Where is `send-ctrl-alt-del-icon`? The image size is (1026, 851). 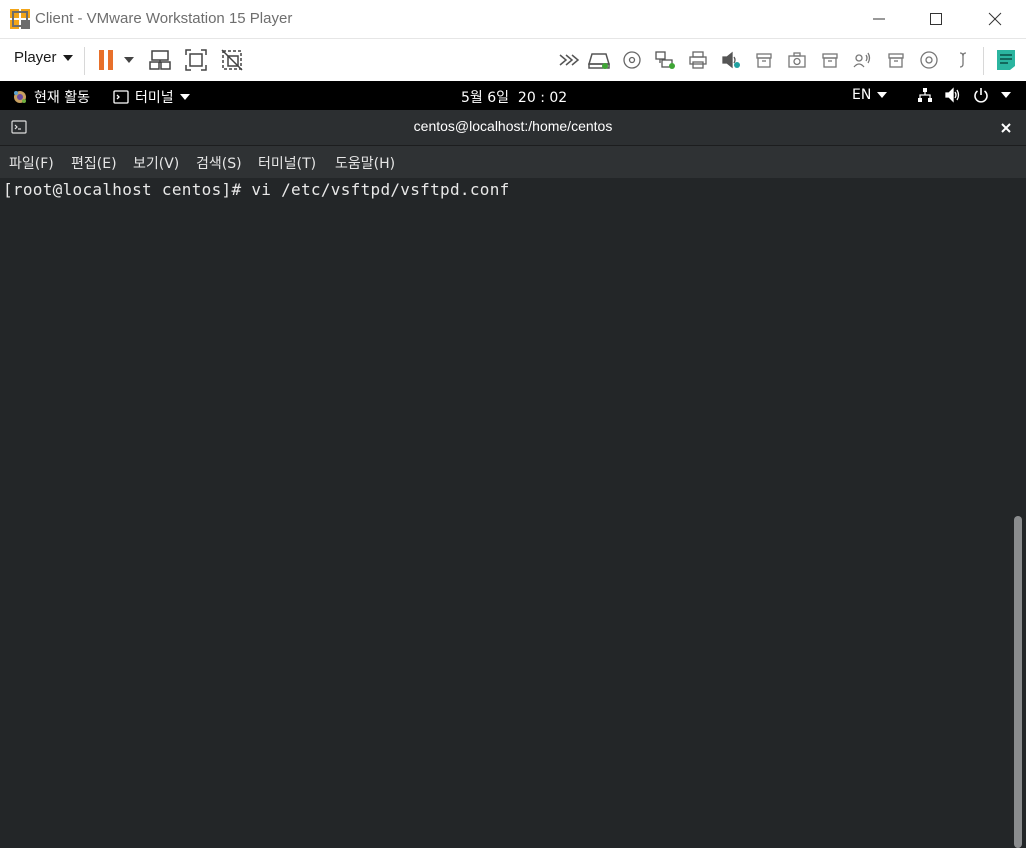 send-ctrl-alt-del-icon is located at coordinates (160, 60).